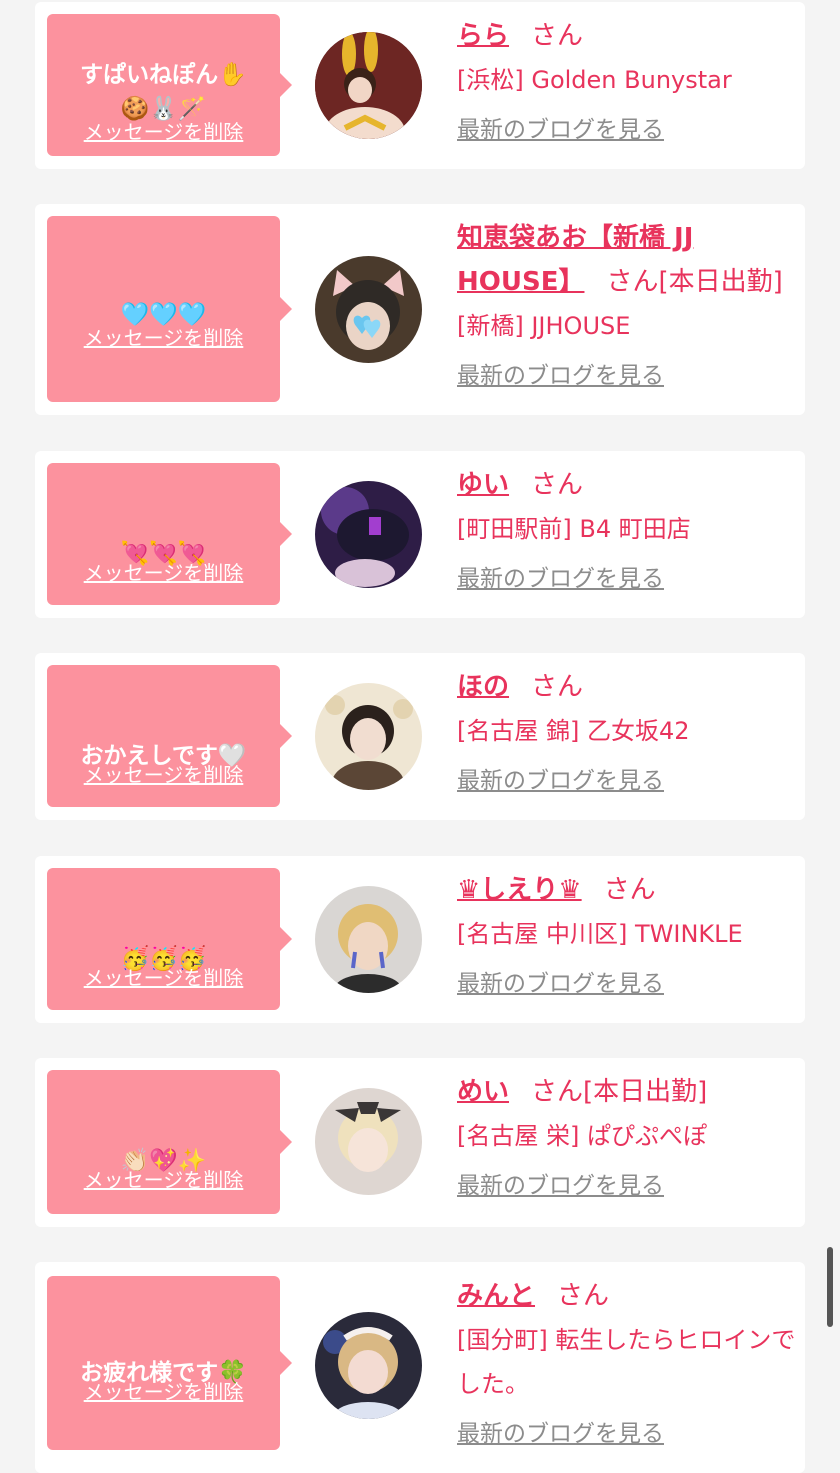 This screenshot has height=1473, width=840. I want to click on shop-label: [国分町] 転生したらヒロインでした。, so click(626, 1362).